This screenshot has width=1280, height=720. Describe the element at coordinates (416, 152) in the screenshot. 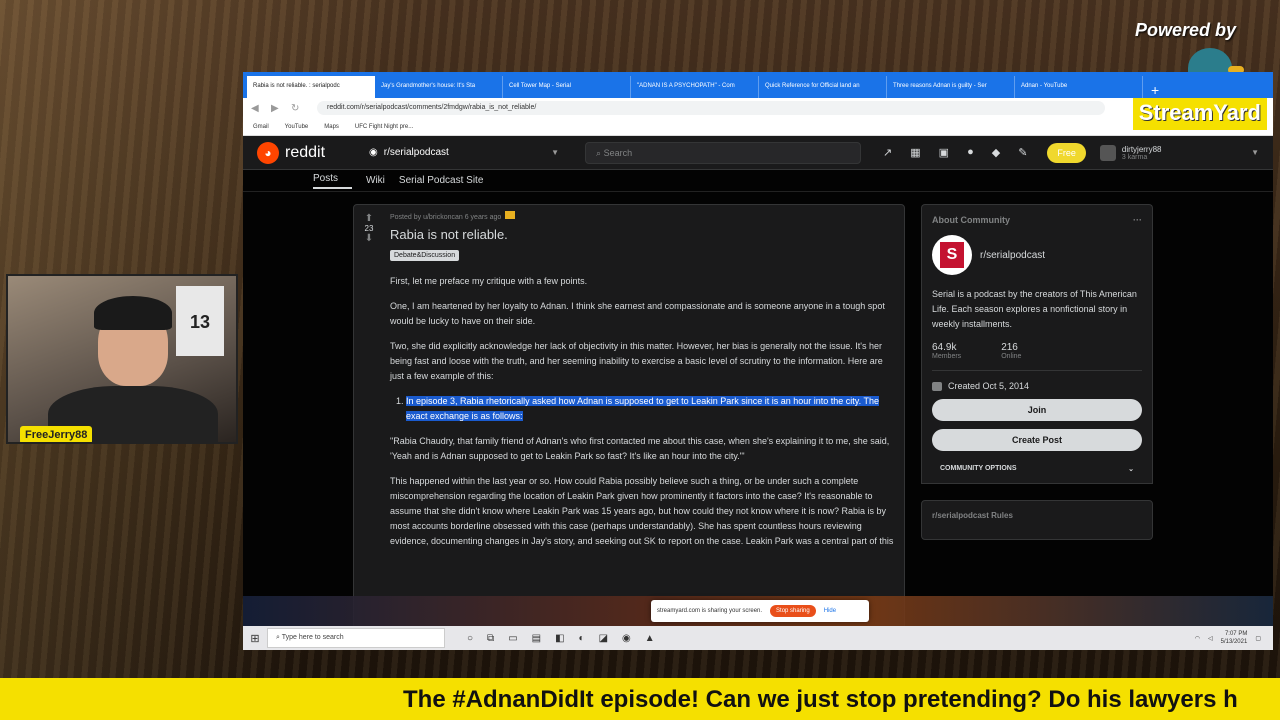

I see `subreddit-selector-label: r/serialpodcast` at that location.